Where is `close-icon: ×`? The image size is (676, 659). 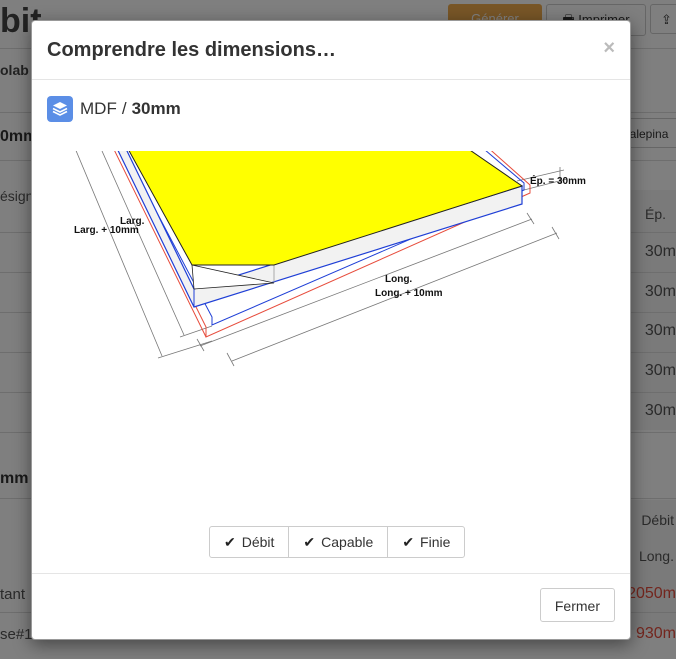
close-icon: × is located at coordinates (609, 48).